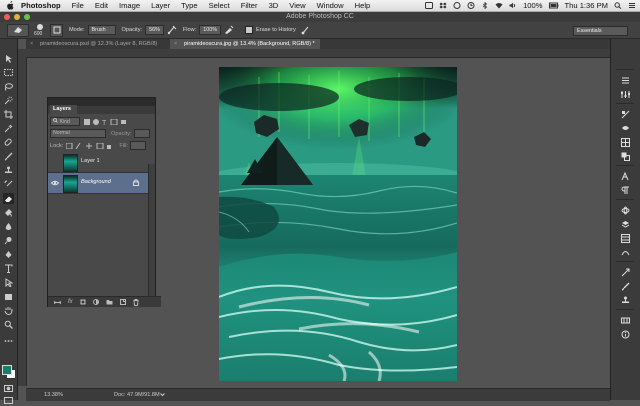 This screenshot has width=640, height=406. I want to click on menu-layer: Layer, so click(160, 5).